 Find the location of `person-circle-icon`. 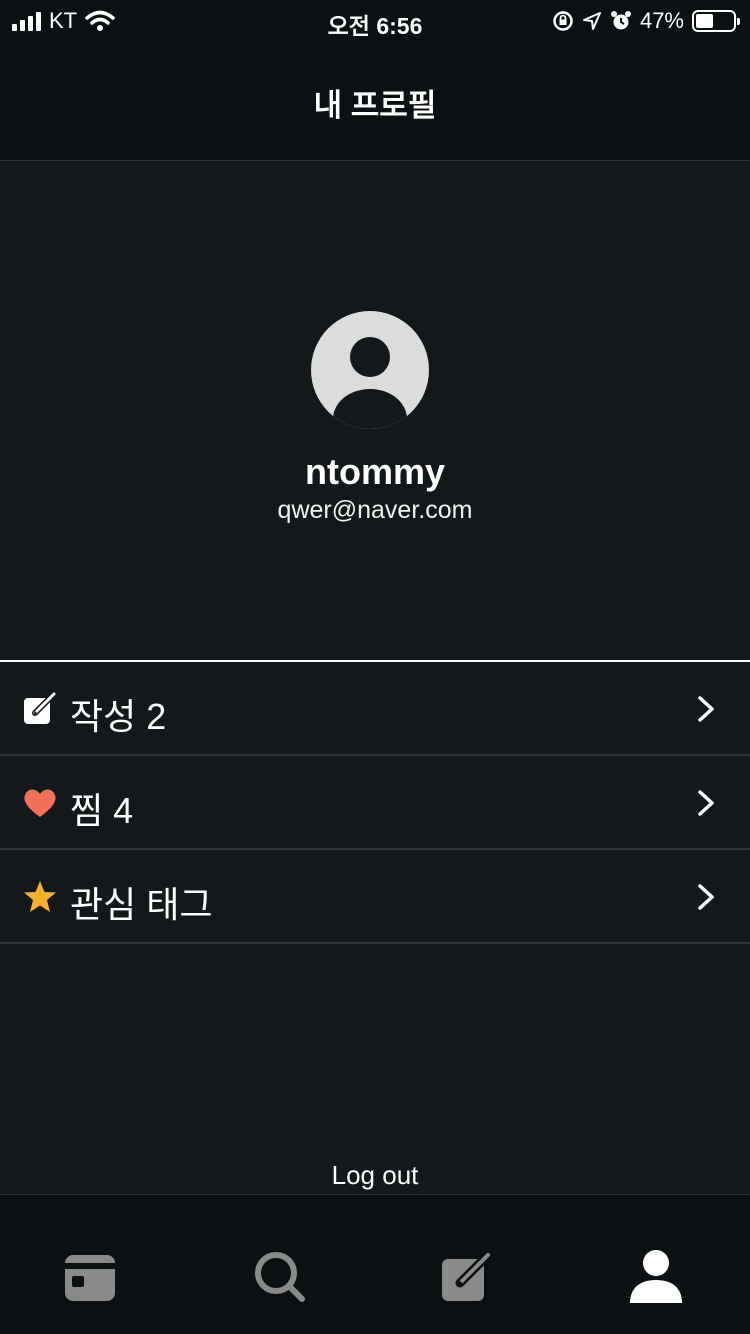

person-circle-icon is located at coordinates (370, 370).